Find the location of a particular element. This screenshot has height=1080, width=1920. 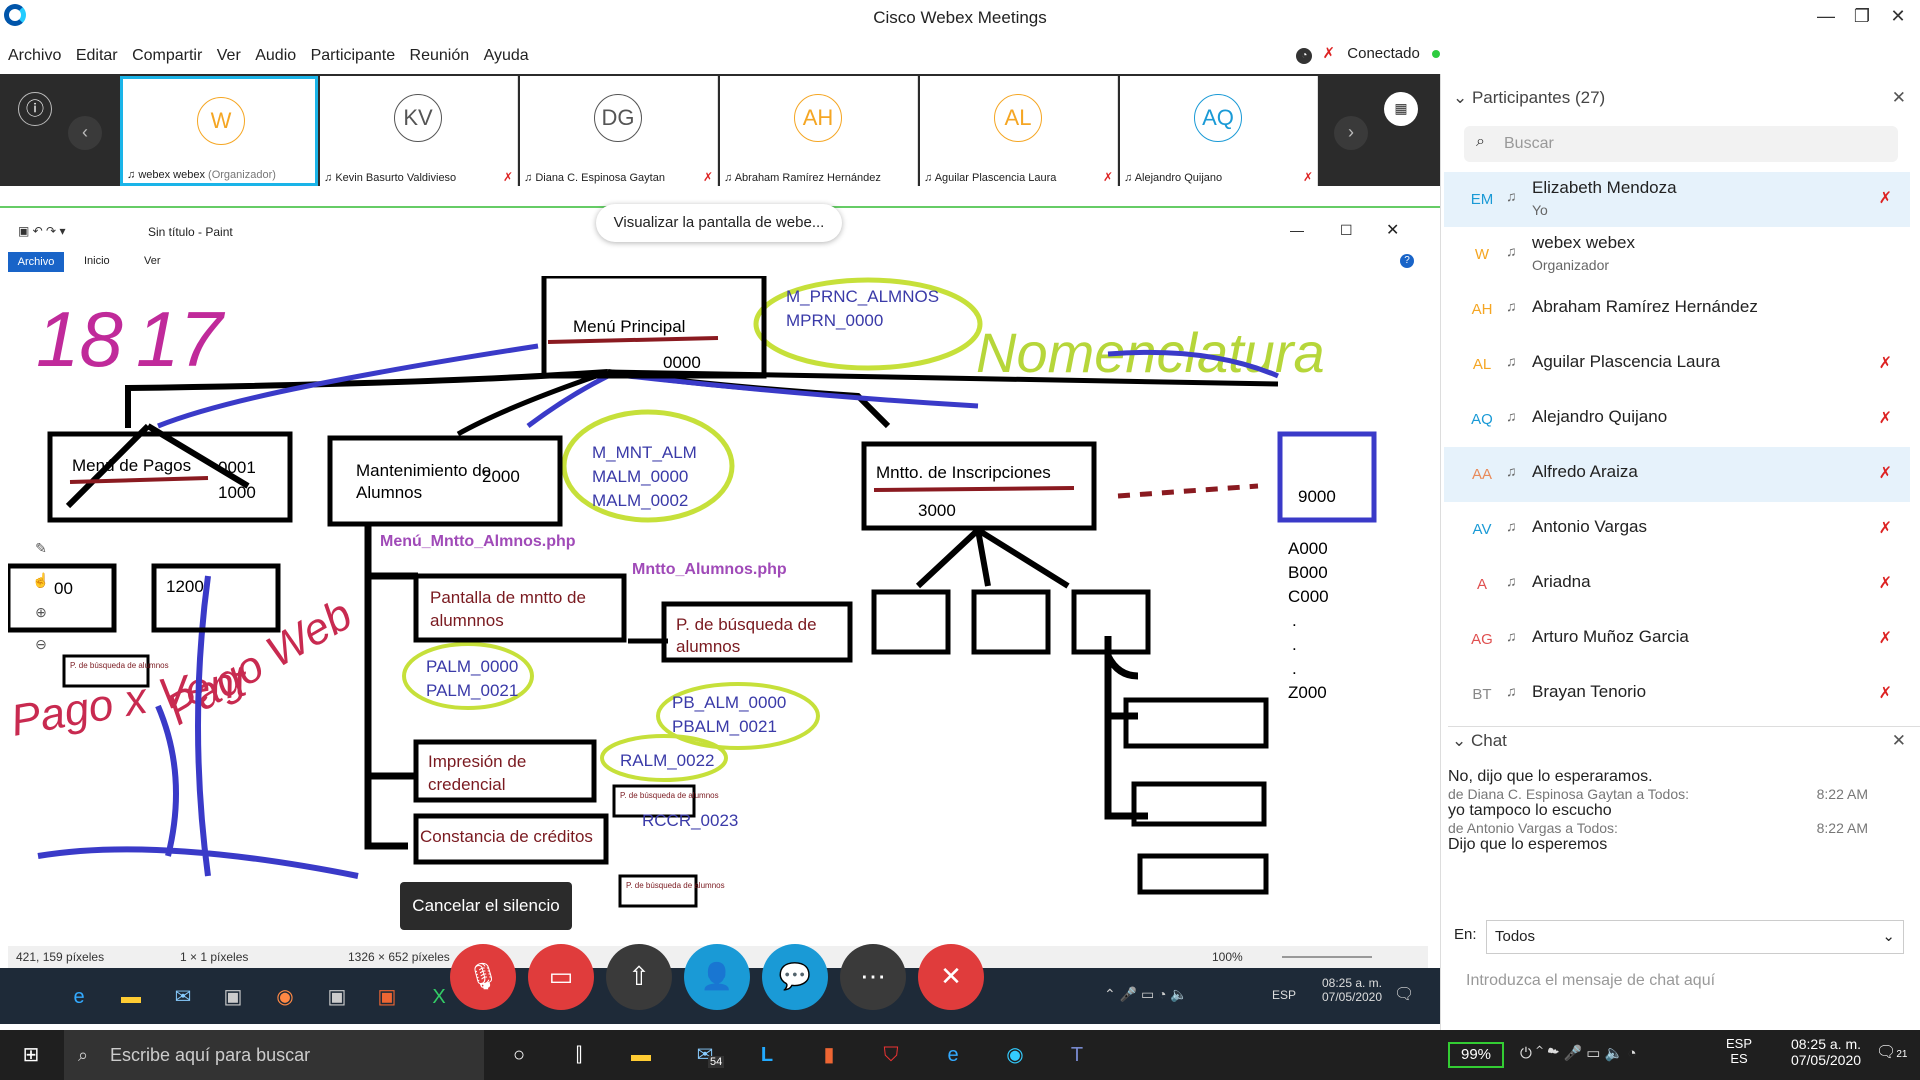

video-button: ▭ is located at coordinates (561, 977).